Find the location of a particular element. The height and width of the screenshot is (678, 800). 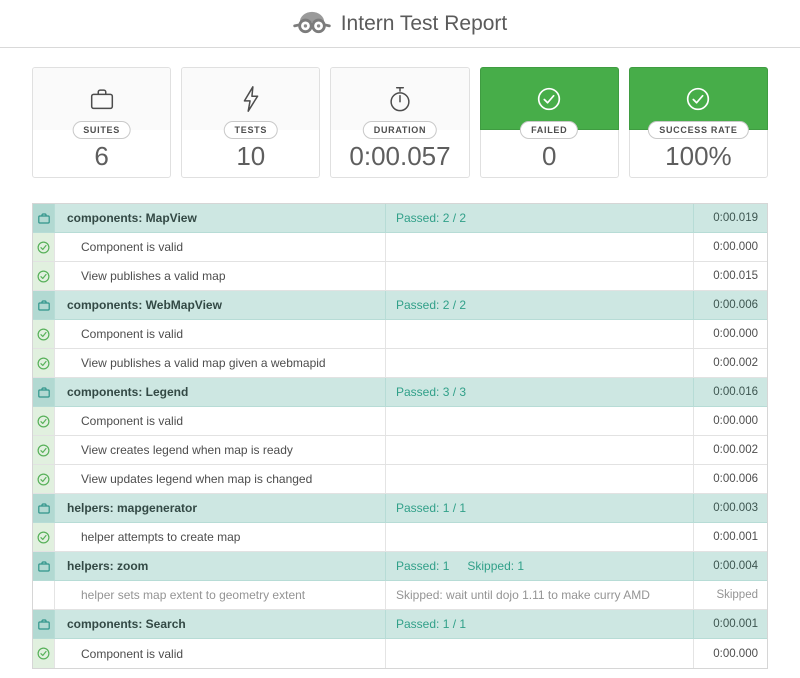

summary-card-suites: SUITES 6 is located at coordinates (102, 122).